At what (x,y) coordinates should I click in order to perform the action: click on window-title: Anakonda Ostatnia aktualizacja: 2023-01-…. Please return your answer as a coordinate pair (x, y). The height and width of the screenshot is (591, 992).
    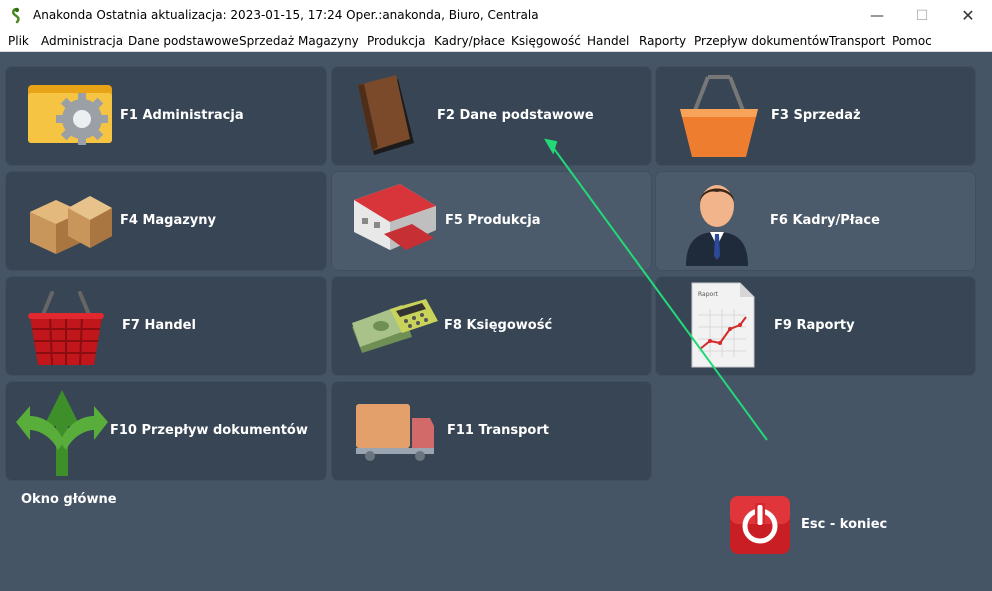
    Looking at the image, I should click on (286, 15).